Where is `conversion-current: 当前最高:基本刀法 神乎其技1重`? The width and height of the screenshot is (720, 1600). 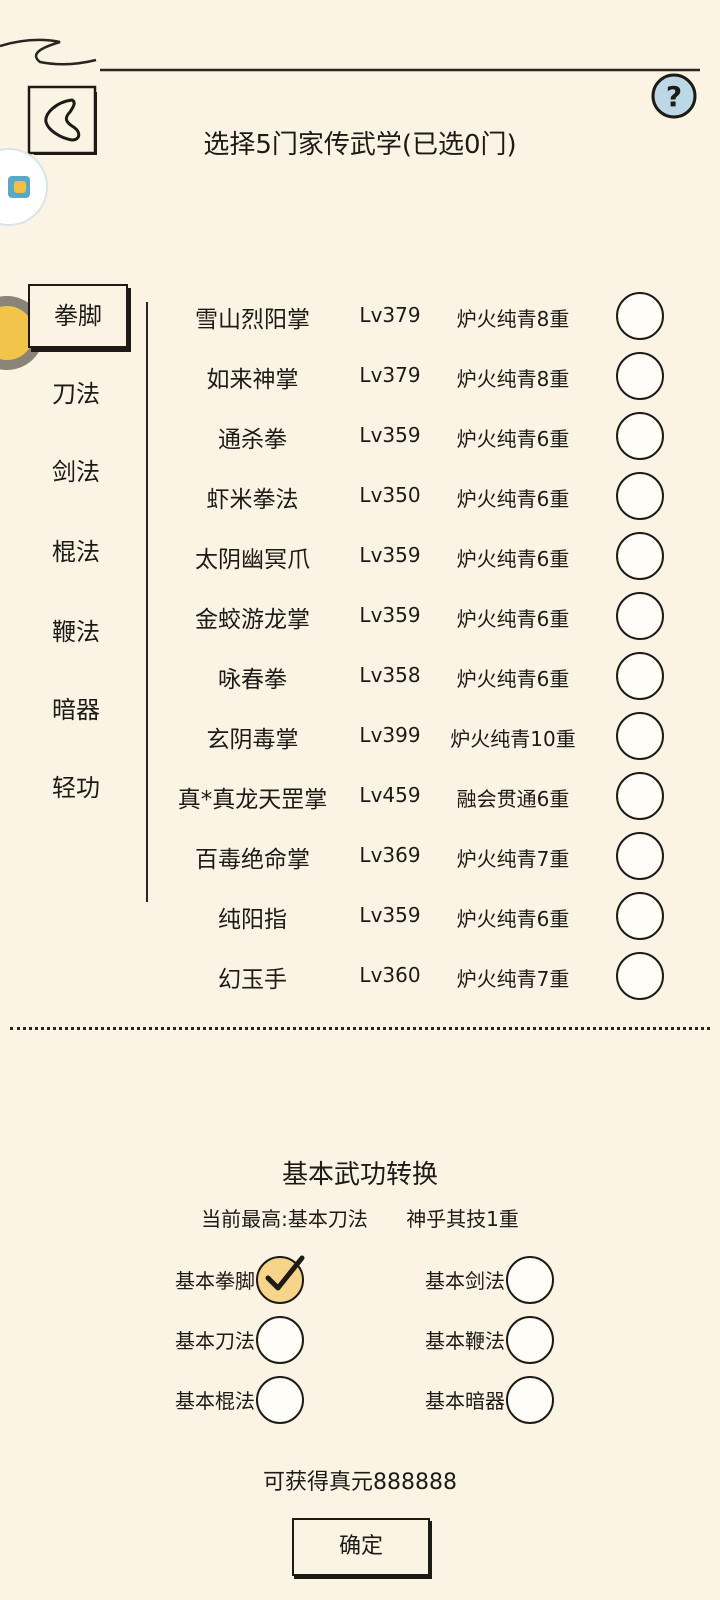
conversion-current: 当前最高:基本刀法 神乎其技1重 is located at coordinates (360, 1217).